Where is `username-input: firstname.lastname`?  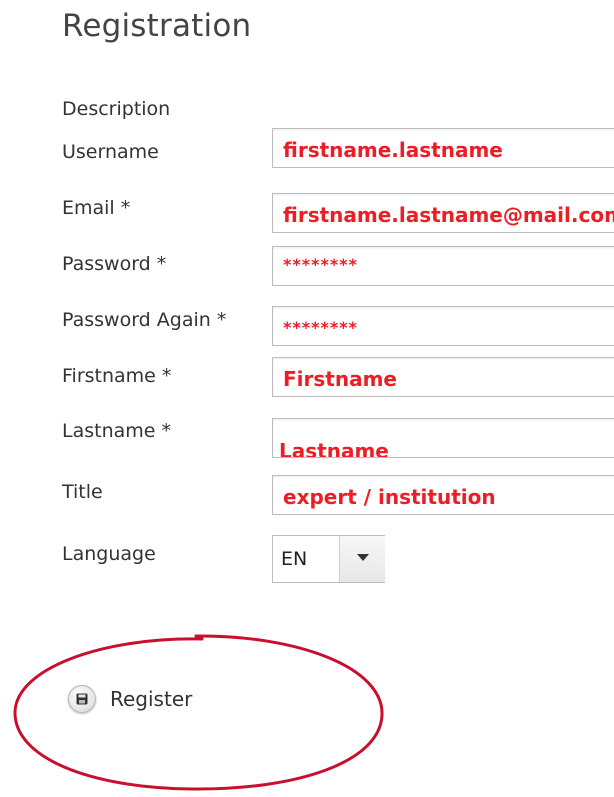 username-input: firstname.lastname is located at coordinates (443, 148).